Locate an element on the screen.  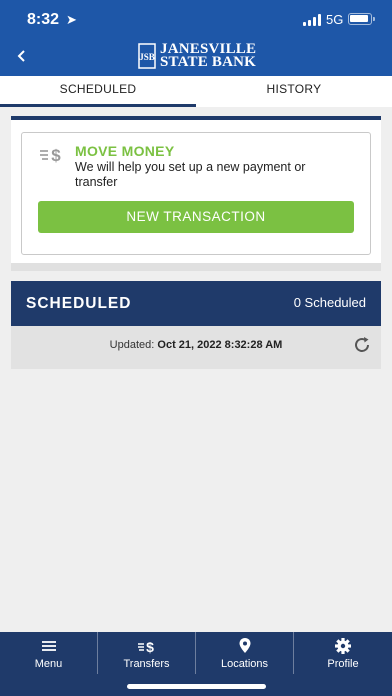
location-arrow-icon: ➤ is located at coordinates (71, 19).